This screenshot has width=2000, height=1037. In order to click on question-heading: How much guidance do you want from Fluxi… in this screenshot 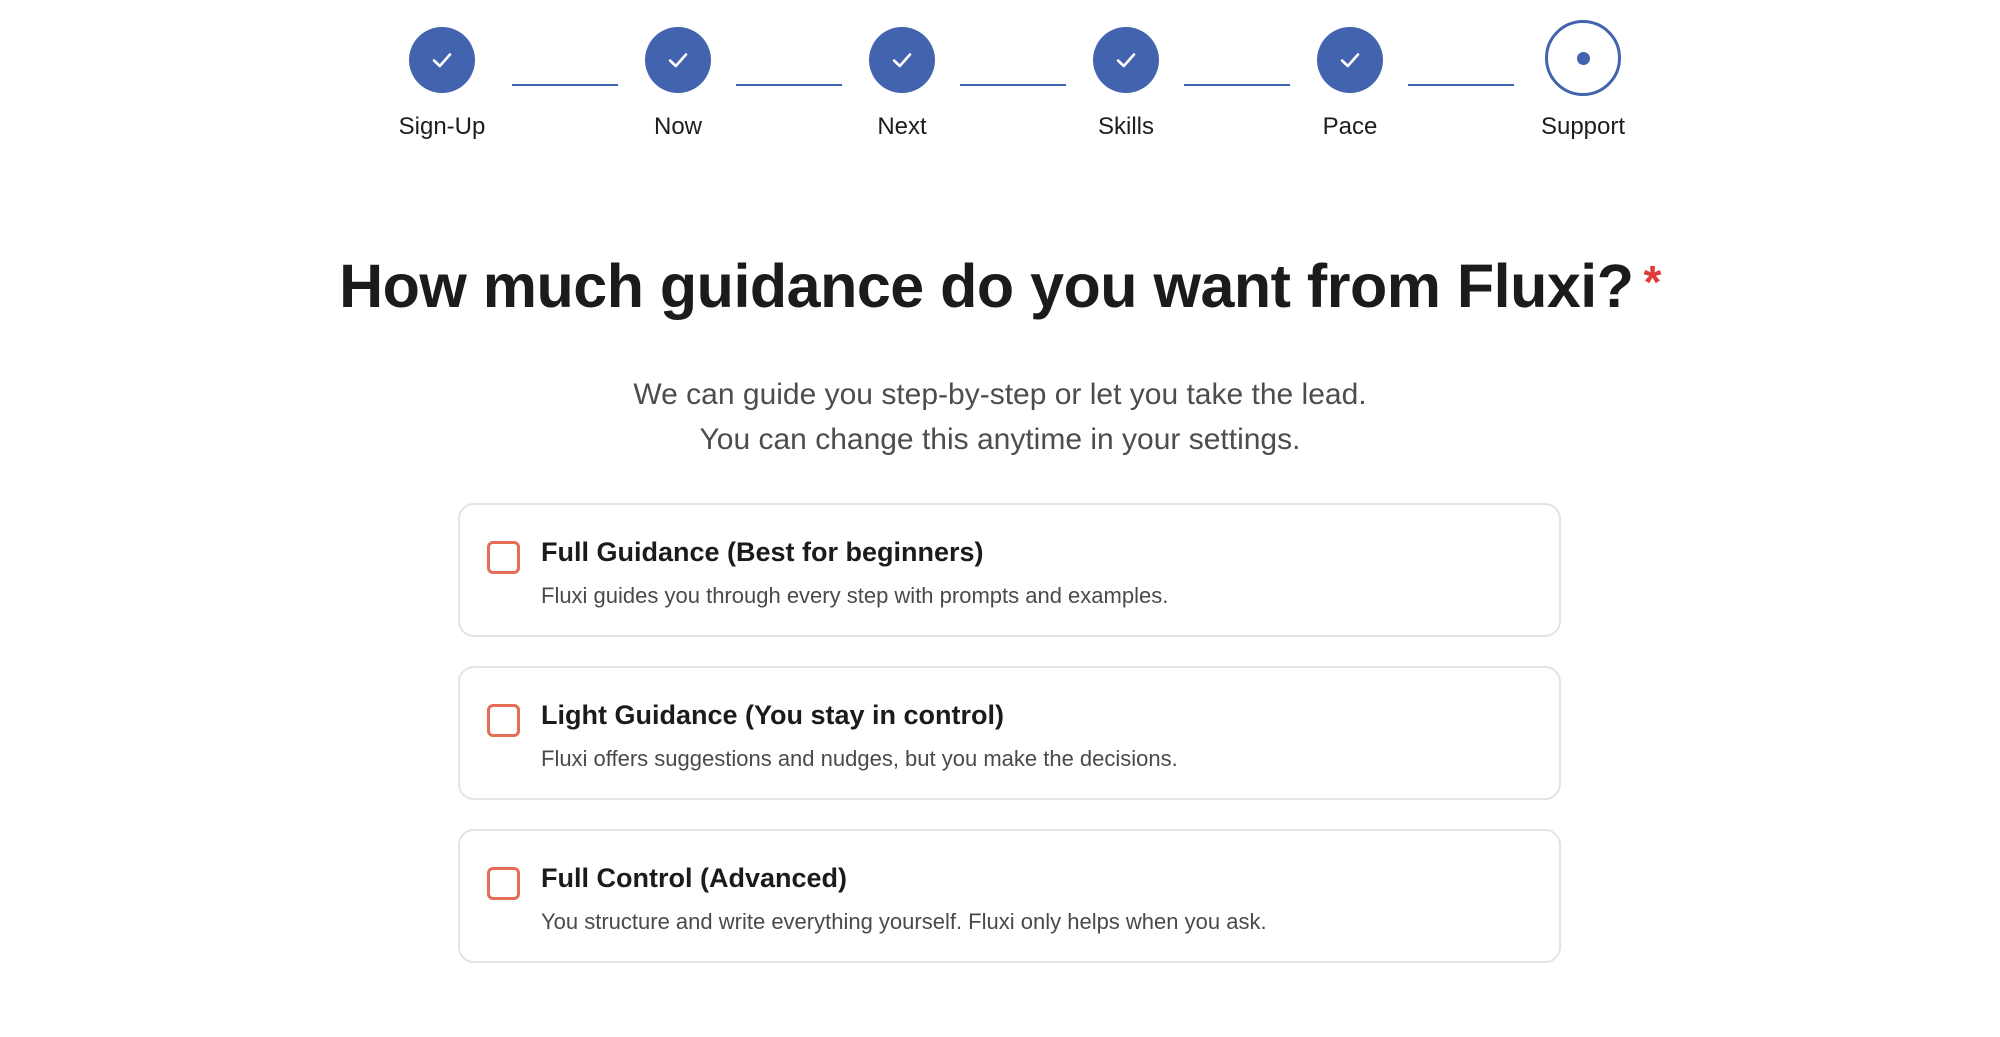, I will do `click(1000, 286)`.